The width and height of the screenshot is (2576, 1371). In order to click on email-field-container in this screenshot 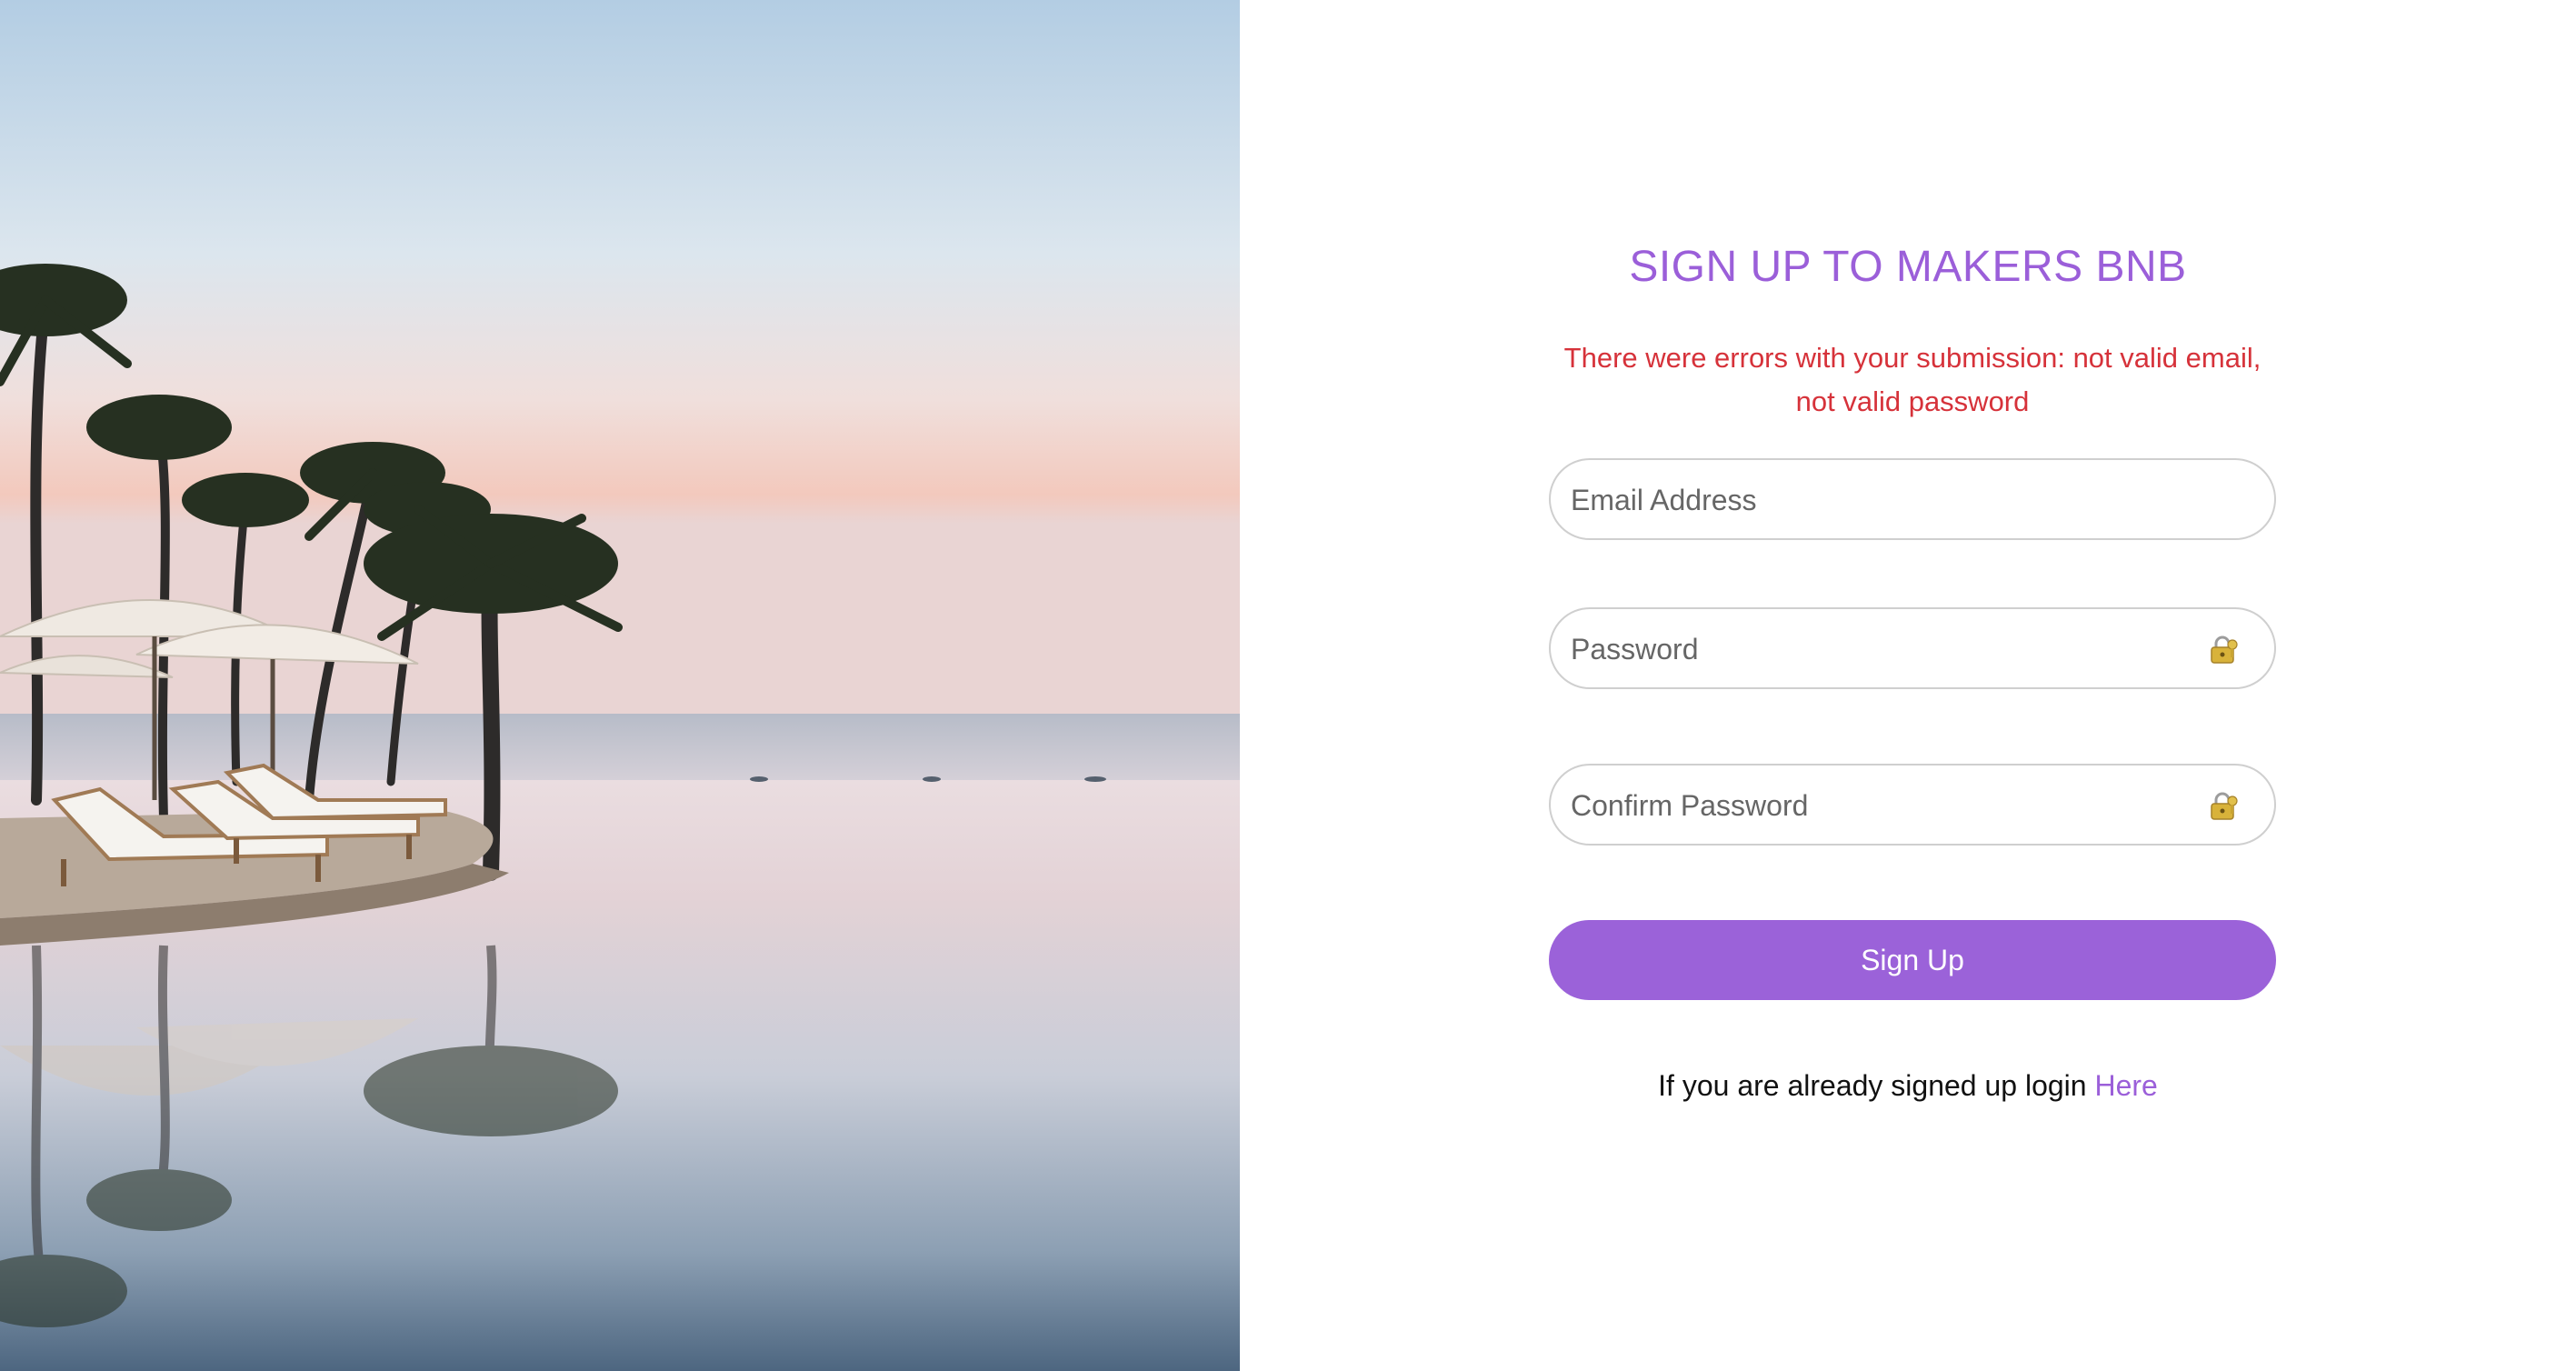, I will do `click(1912, 499)`.